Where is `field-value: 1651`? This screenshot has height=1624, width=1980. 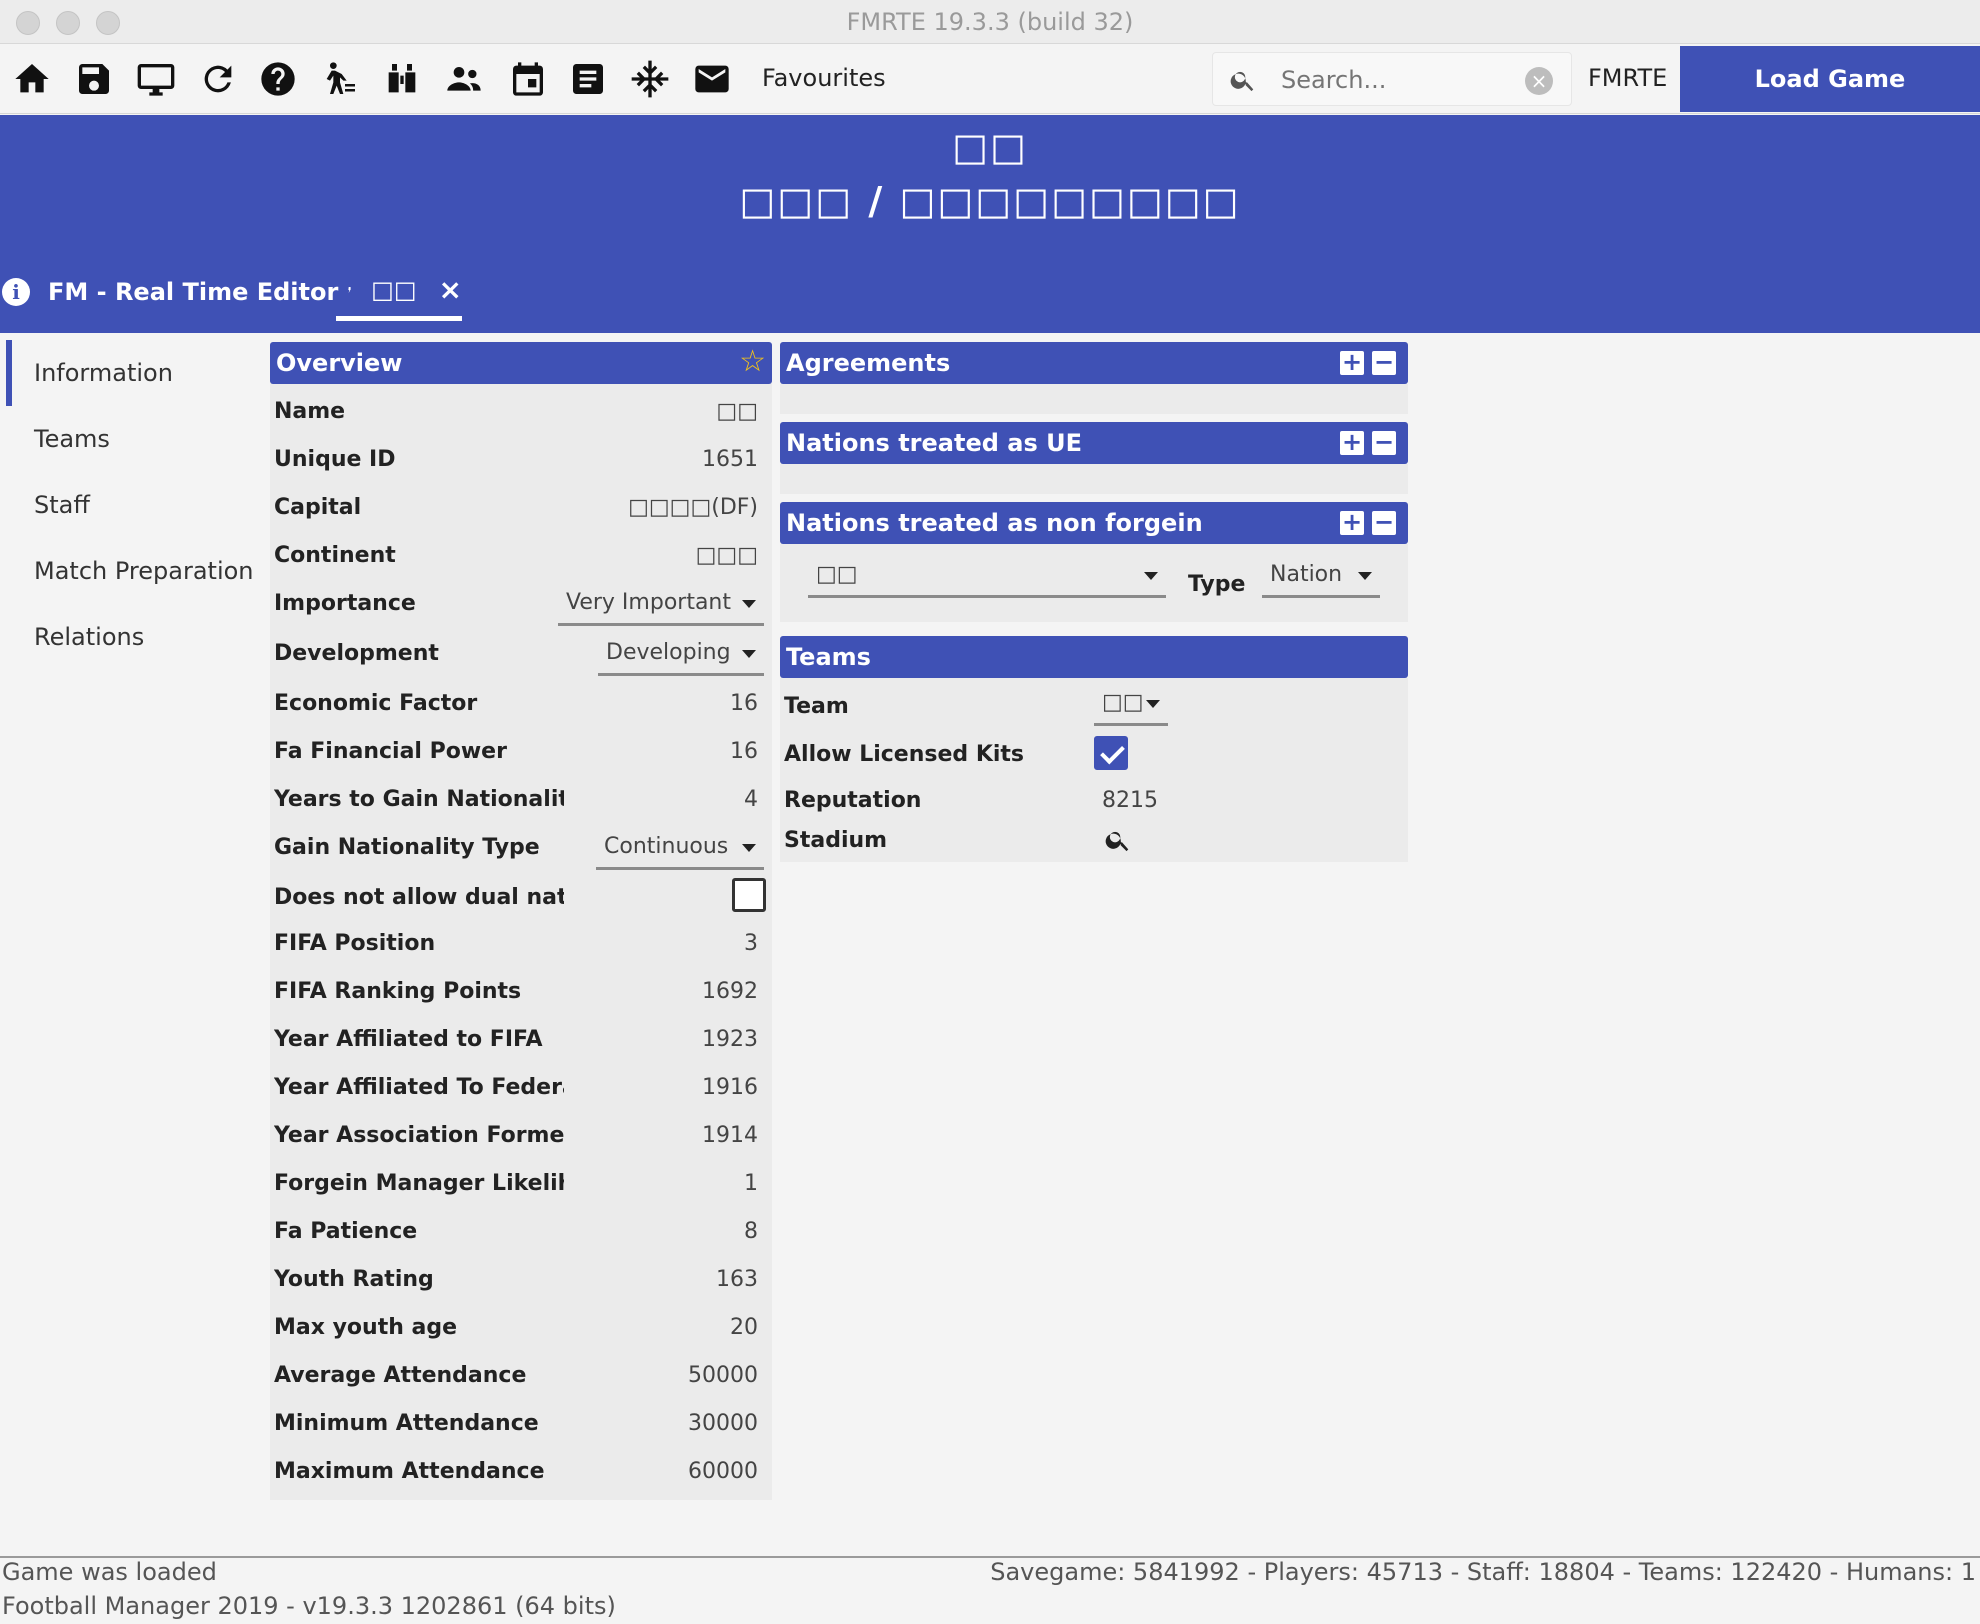 field-value: 1651 is located at coordinates (730, 459).